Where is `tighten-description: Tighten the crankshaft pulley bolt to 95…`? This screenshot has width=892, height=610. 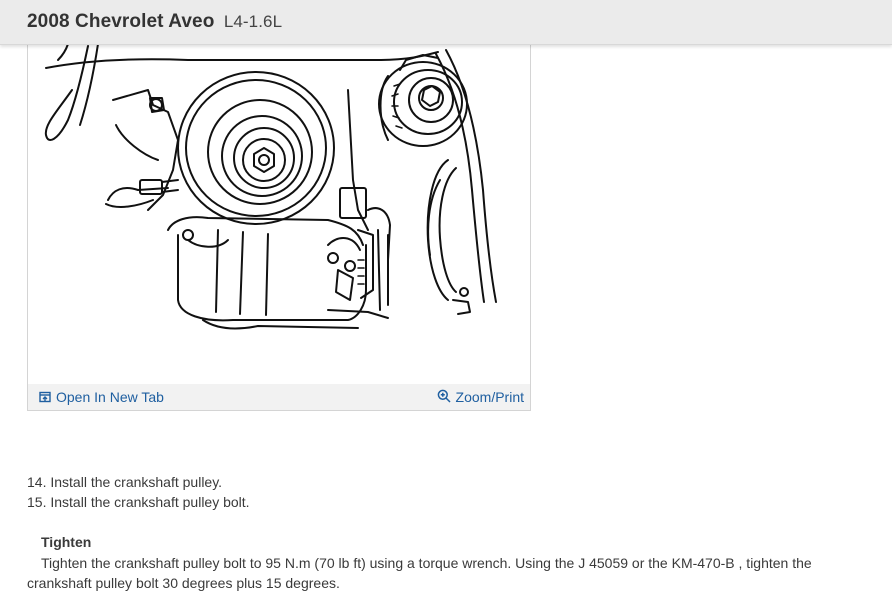 tighten-description: Tighten the crankshaft pulley bolt to 95… is located at coordinates (419, 573).